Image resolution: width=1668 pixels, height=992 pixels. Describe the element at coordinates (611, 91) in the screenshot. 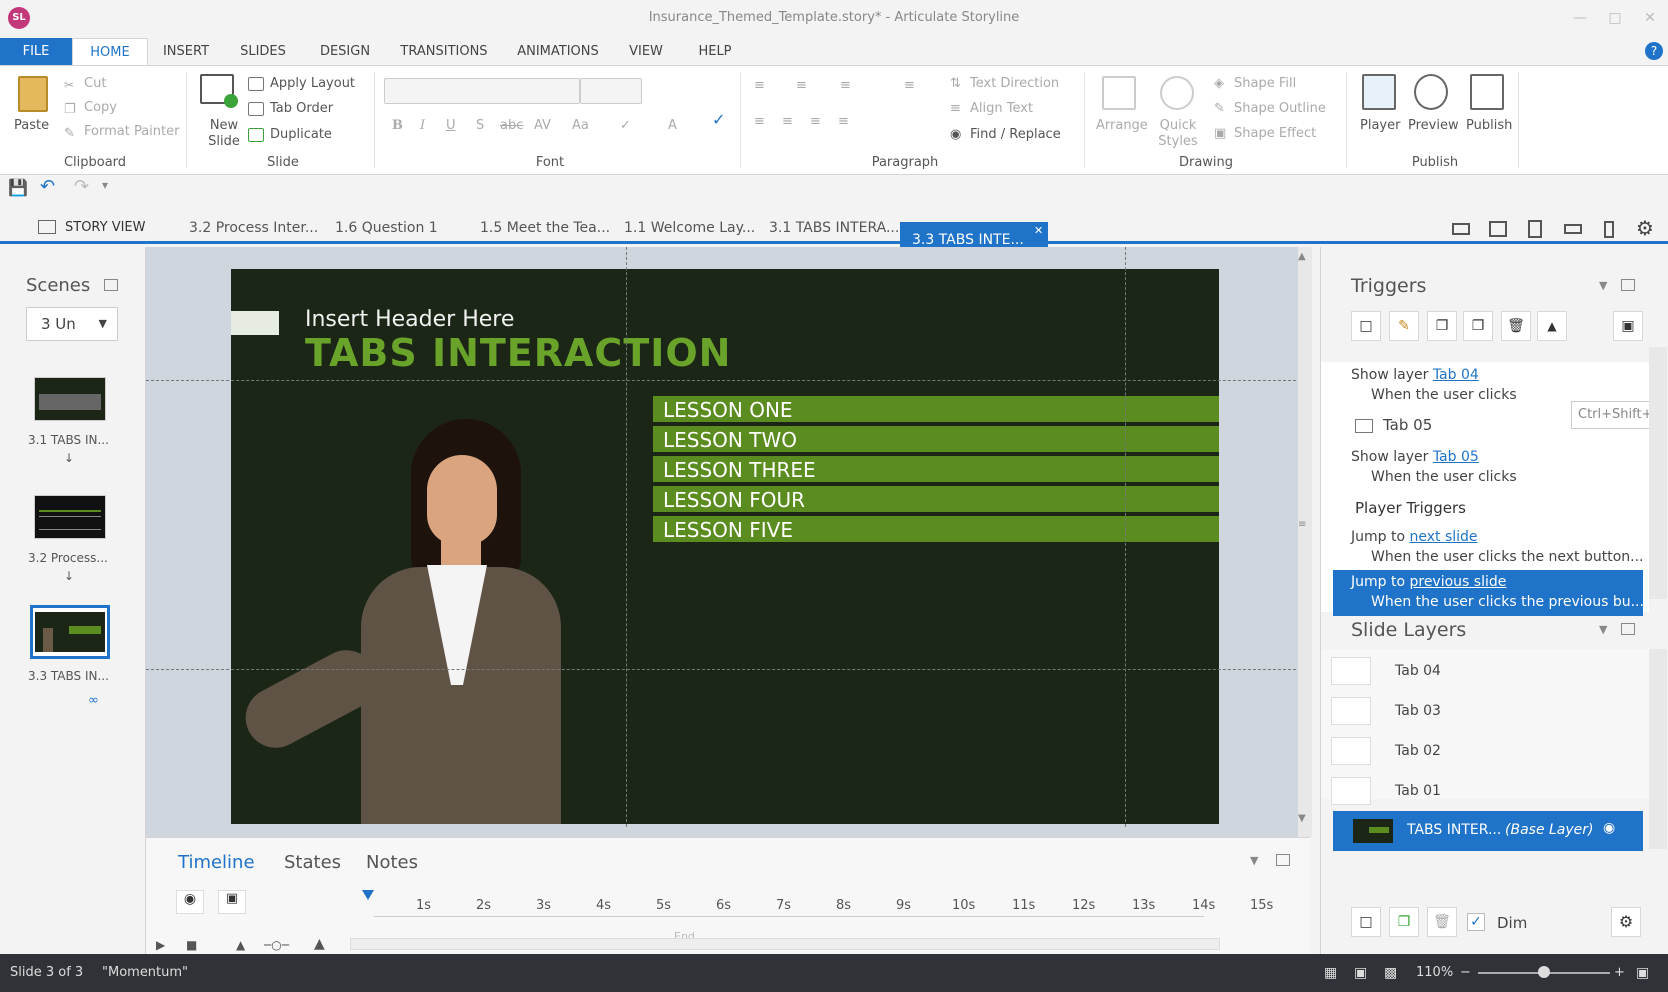

I see `font-size-select` at that location.